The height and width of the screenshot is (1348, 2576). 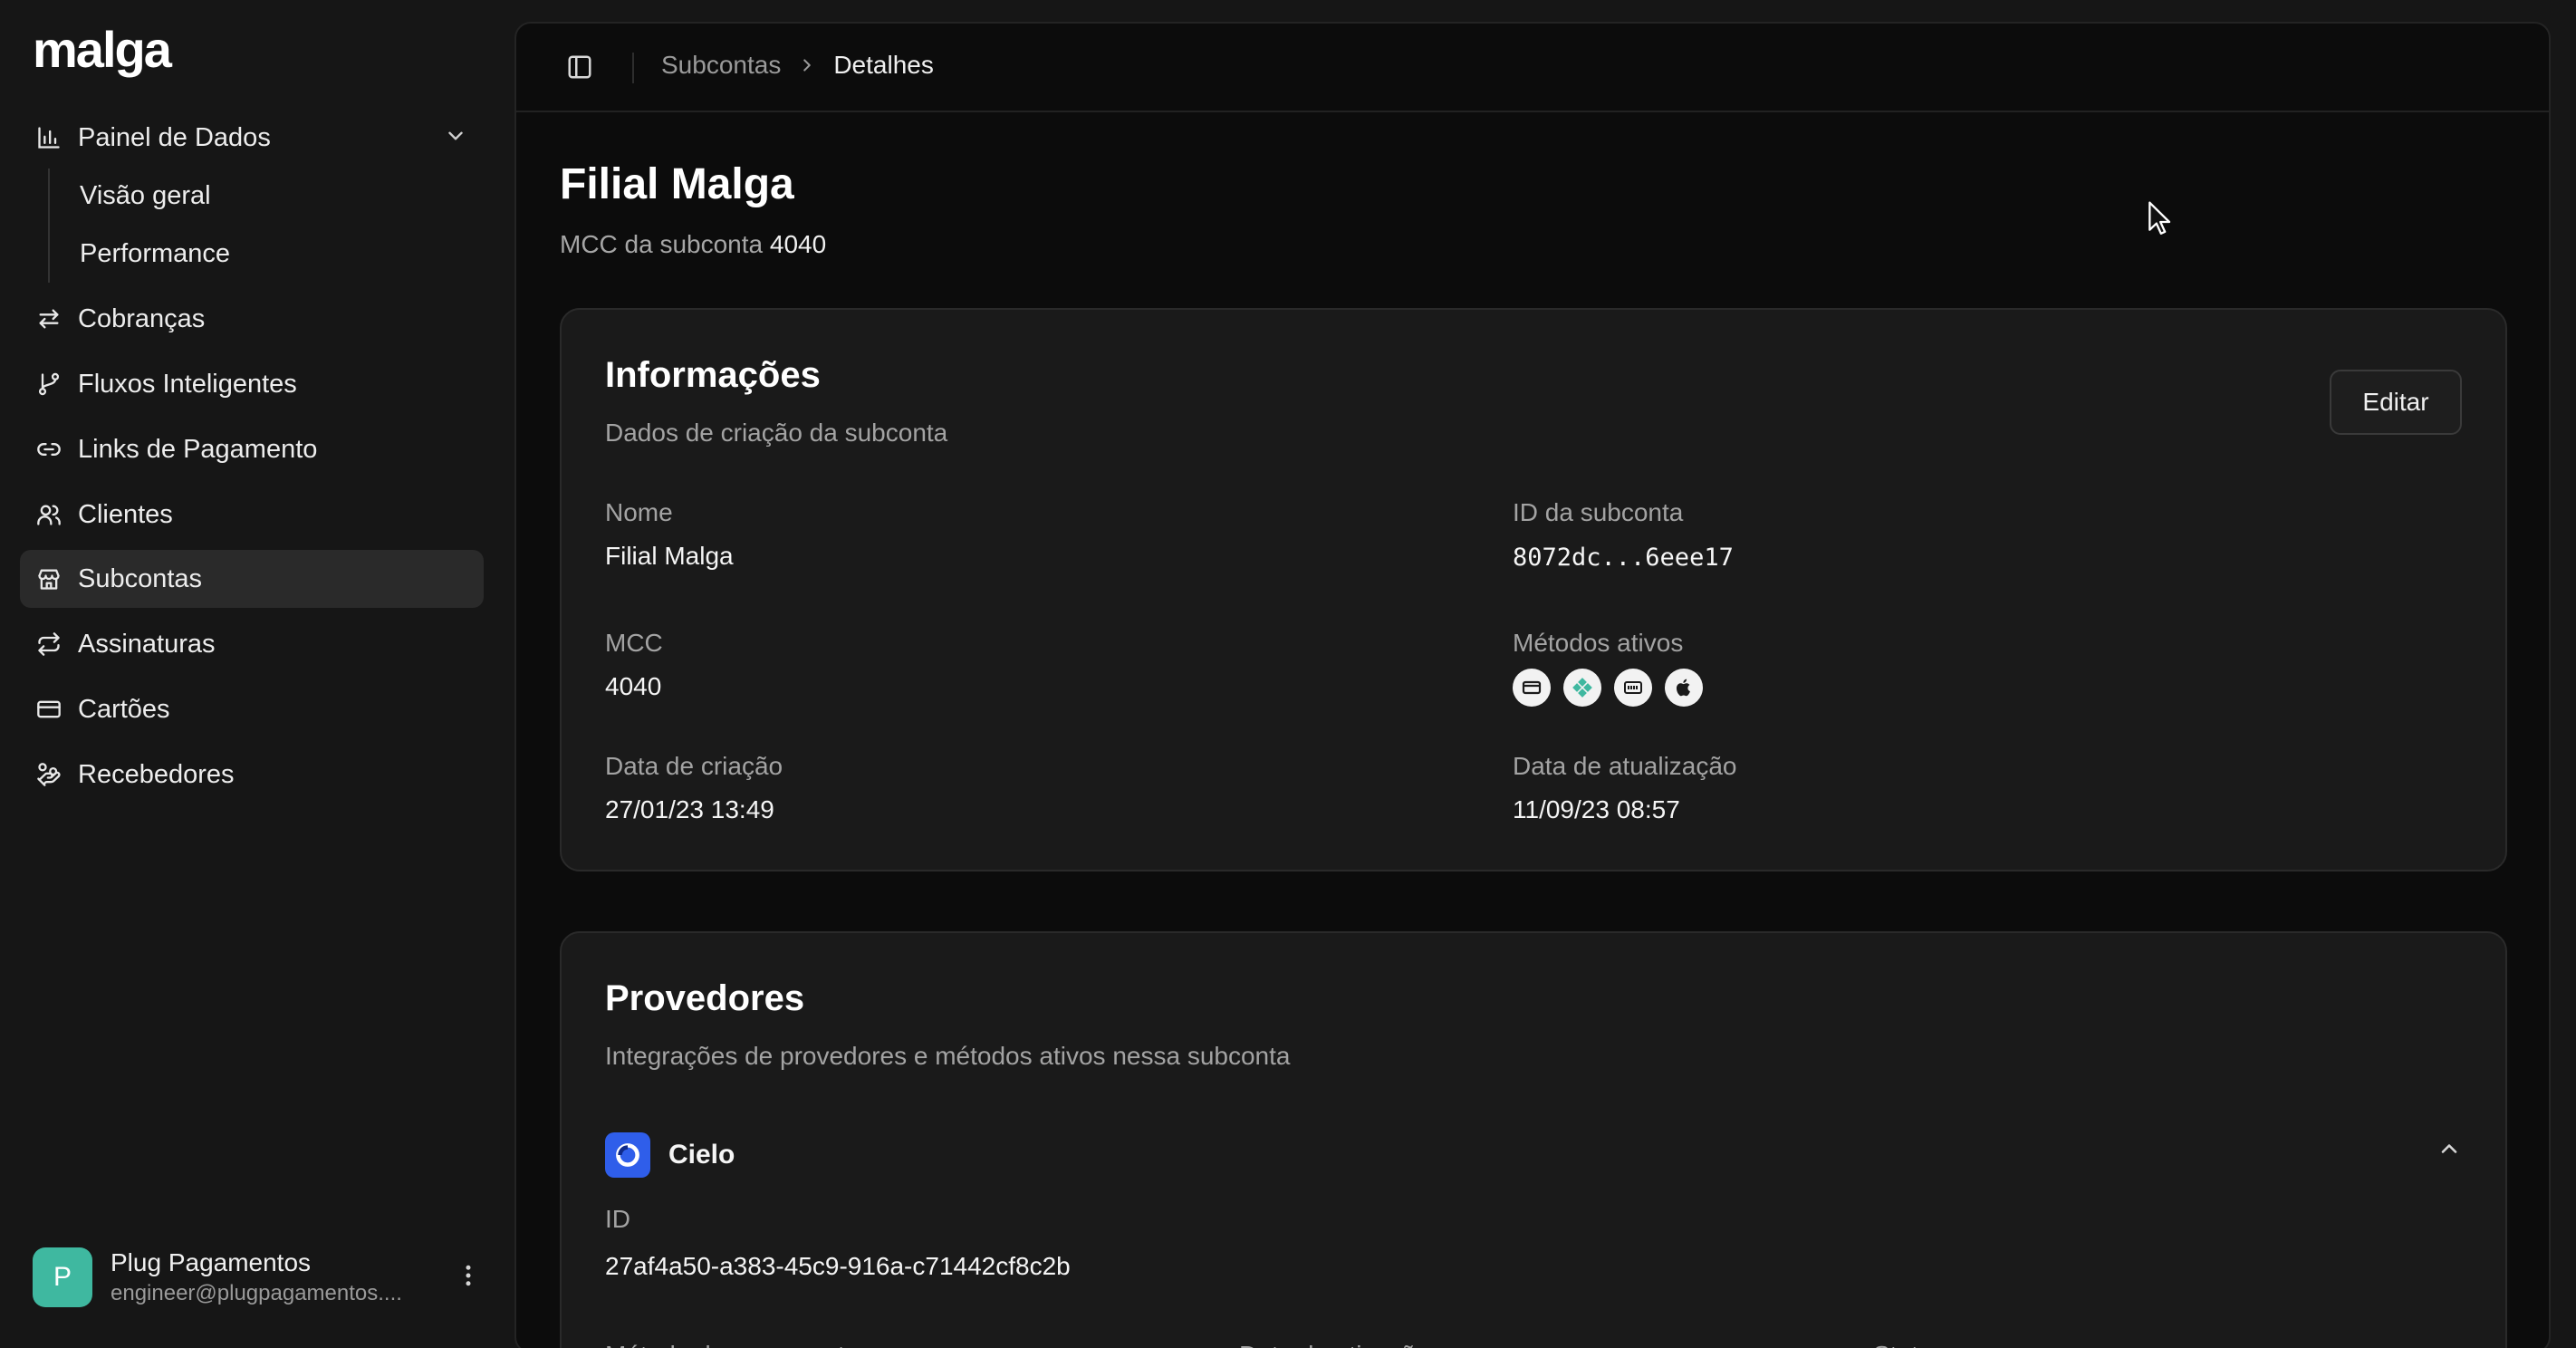 What do you see at coordinates (689, 809) in the screenshot?
I see `created-date-value: 27/01/23 13:49` at bounding box center [689, 809].